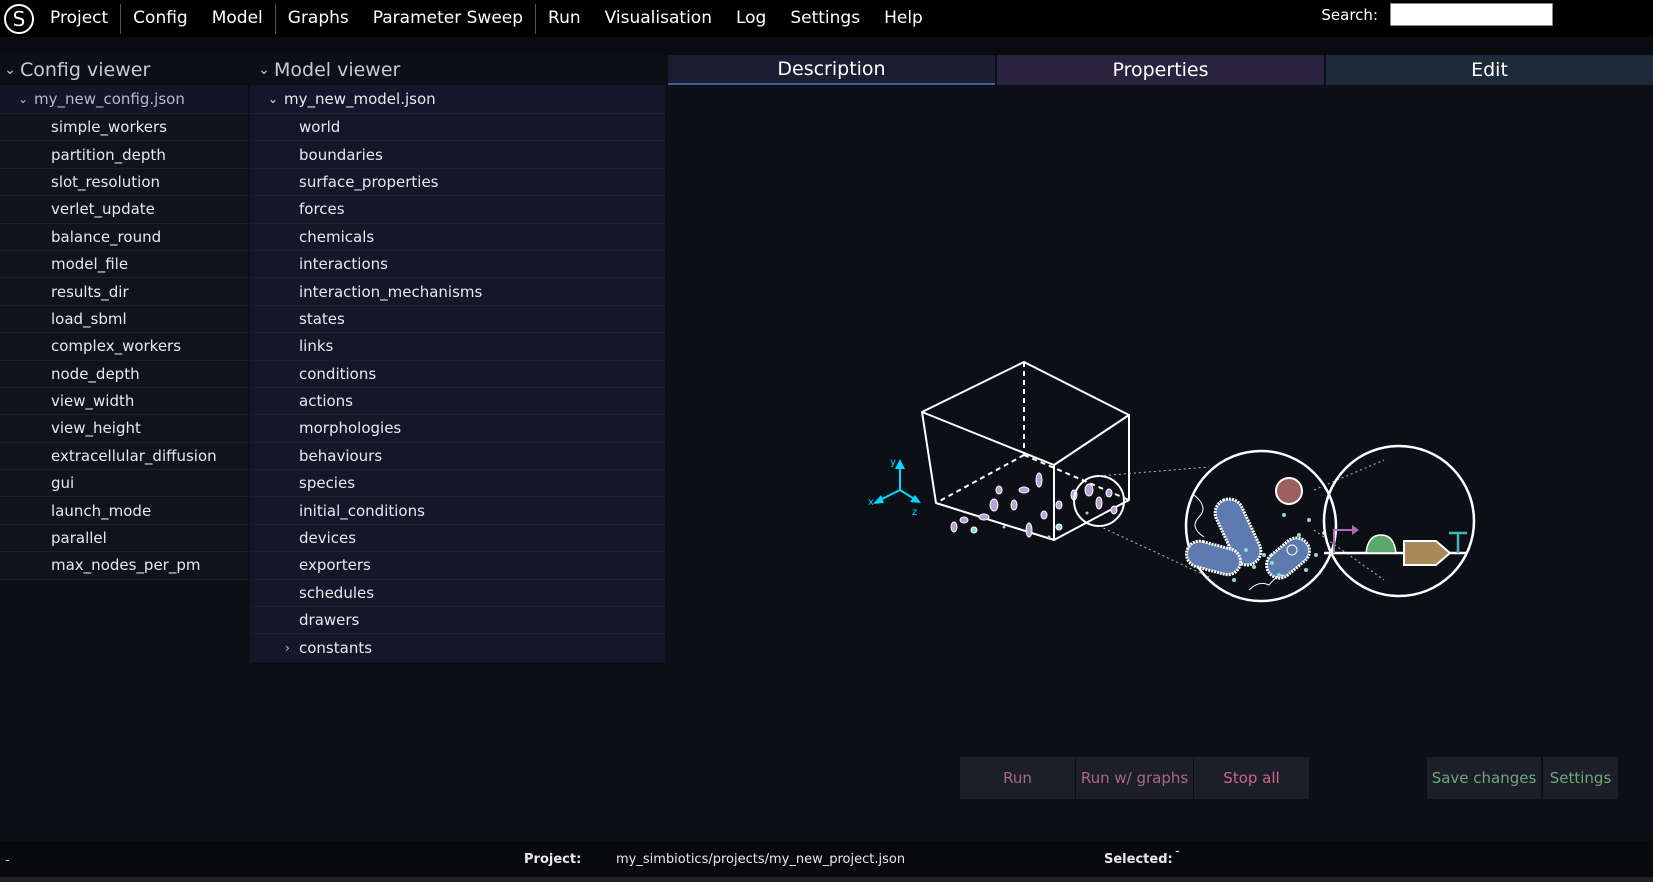 The height and width of the screenshot is (882, 1653). Describe the element at coordinates (457, 401) in the screenshot. I see `model-item-actions: actions` at that location.